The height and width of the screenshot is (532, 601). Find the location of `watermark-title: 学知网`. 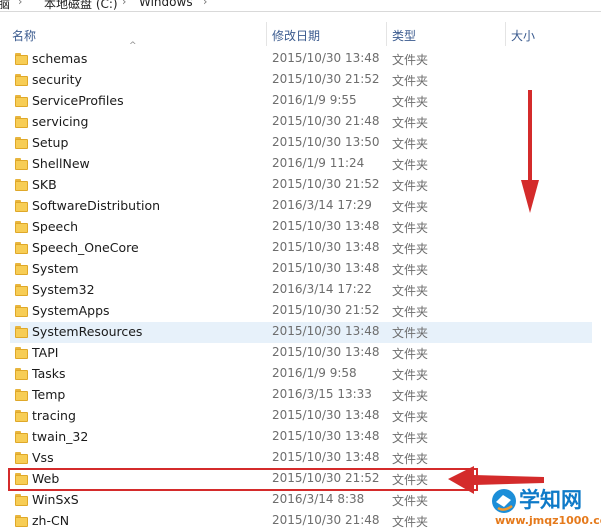

watermark-title: 学知网 is located at coordinates (550, 500).